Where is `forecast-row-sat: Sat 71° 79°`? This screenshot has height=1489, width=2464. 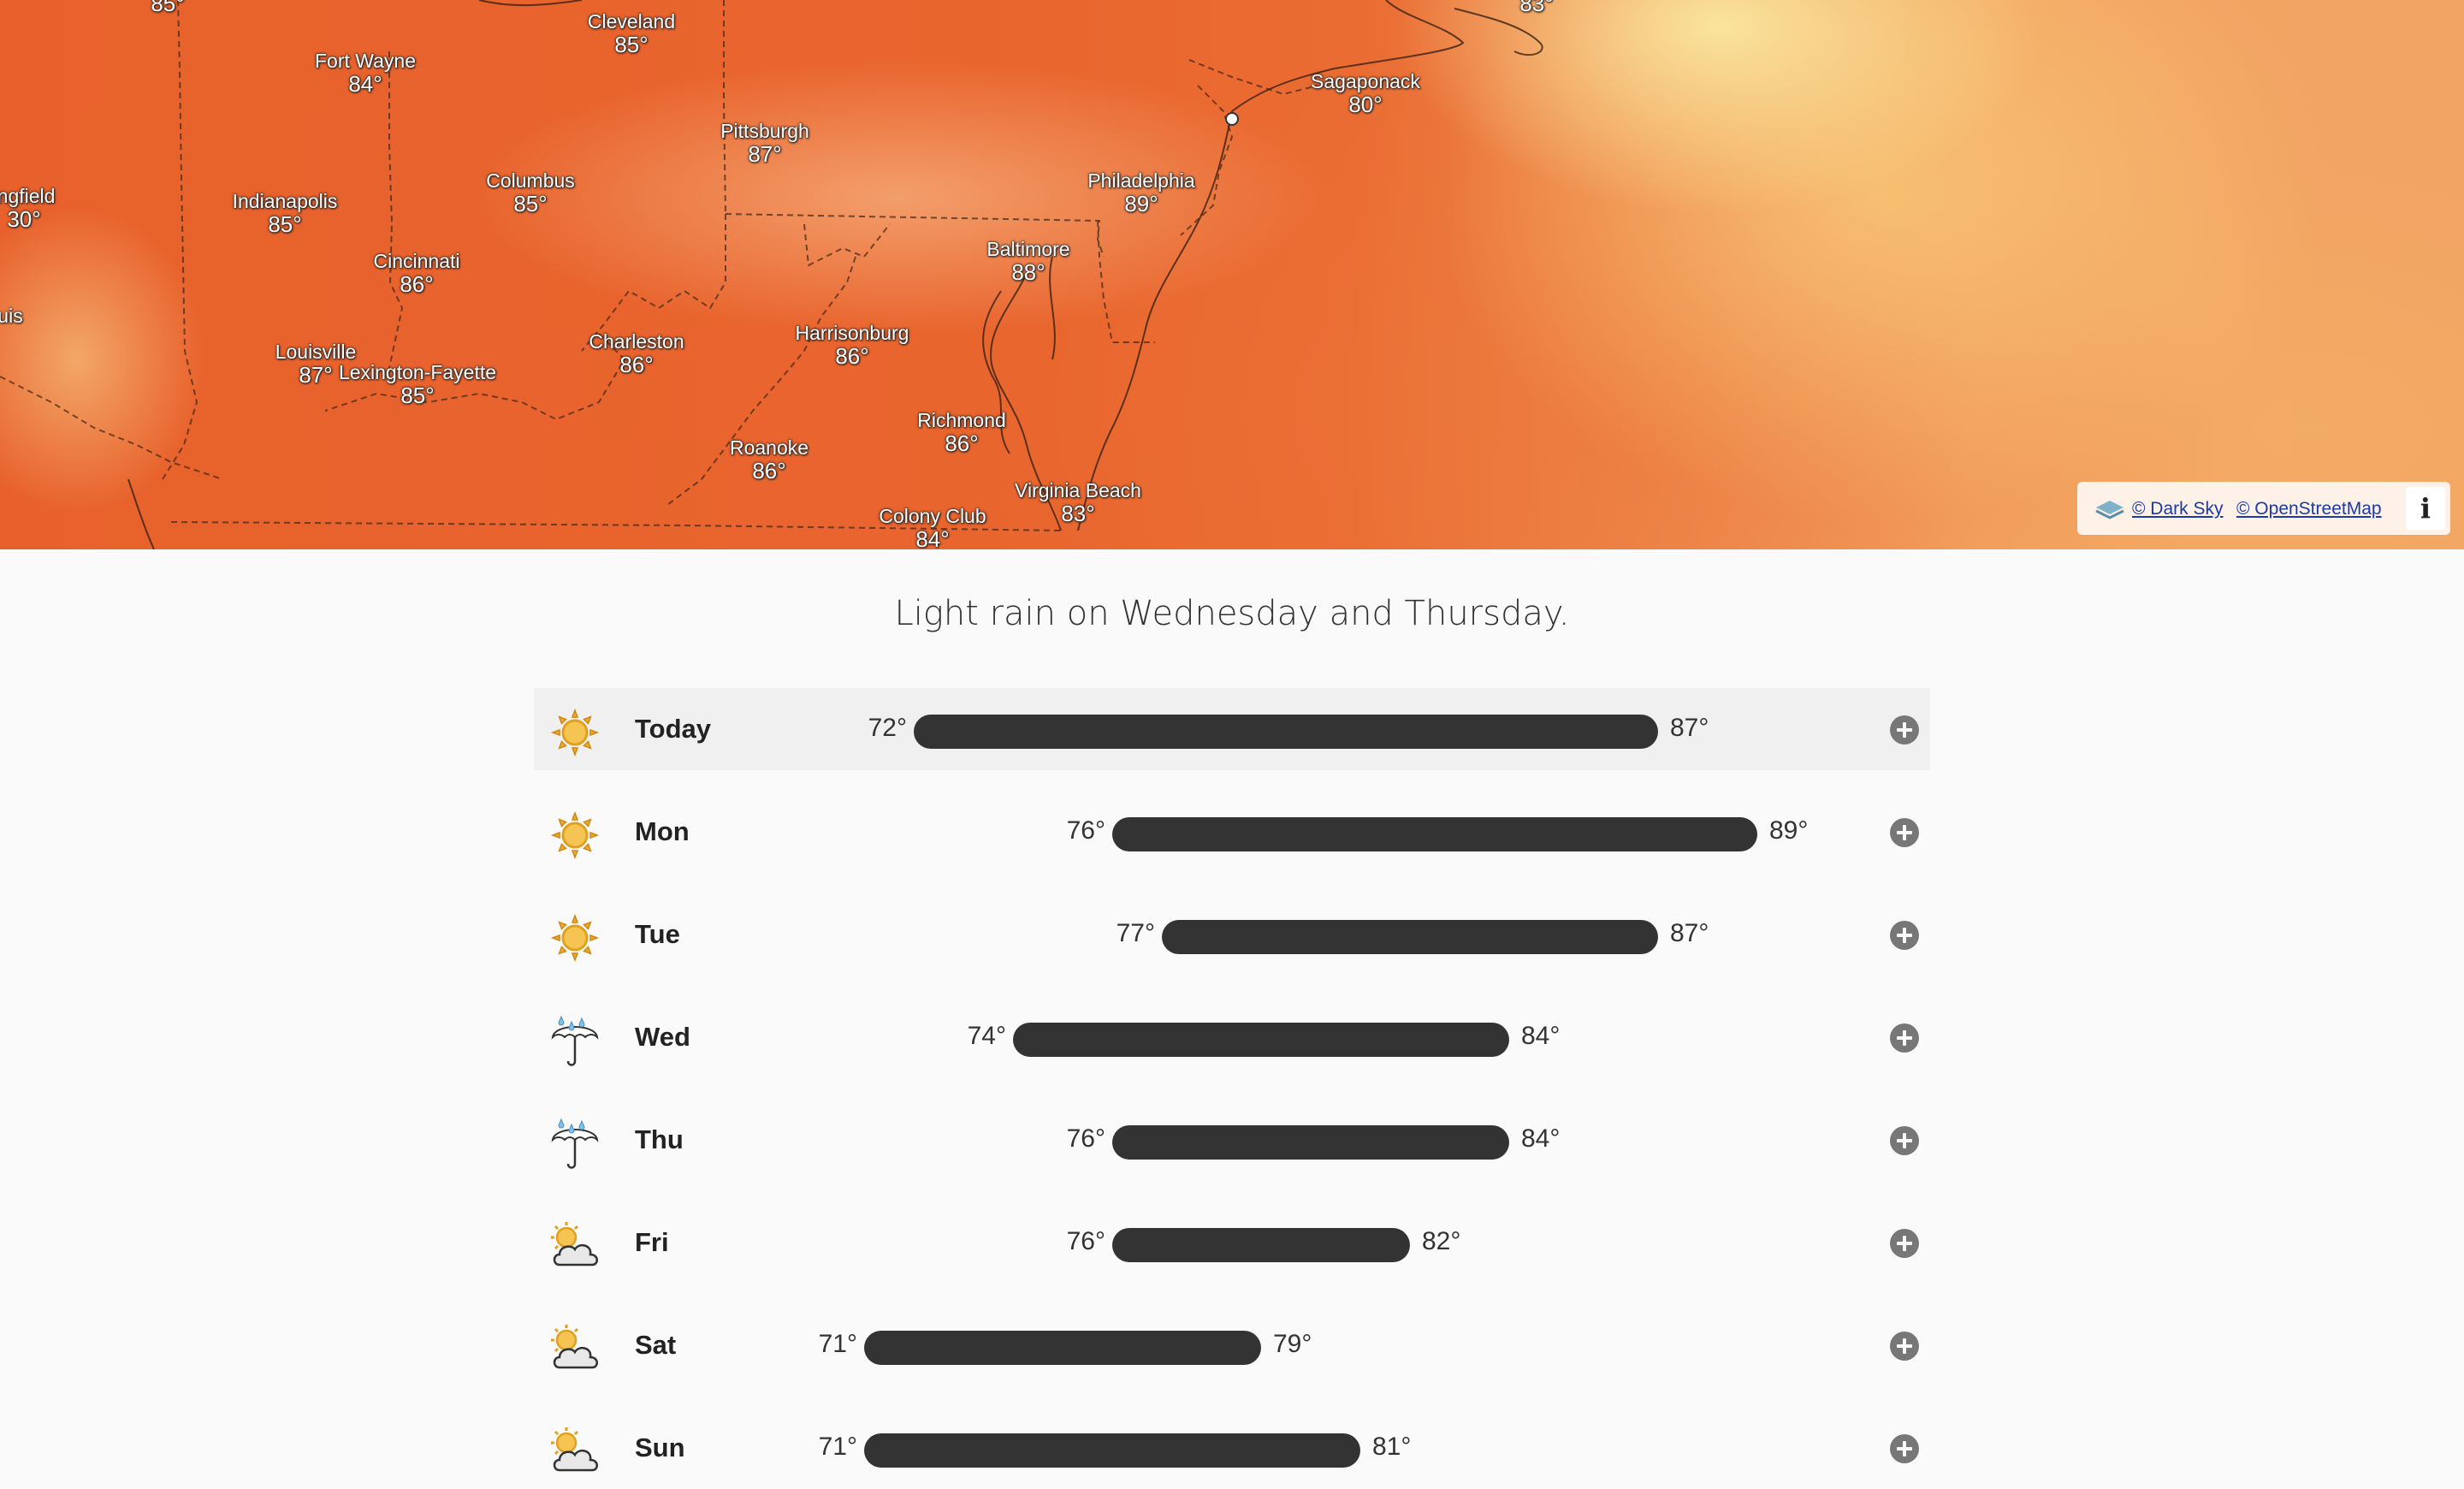 forecast-row-sat: Sat 71° 79° is located at coordinates (1232, 1345).